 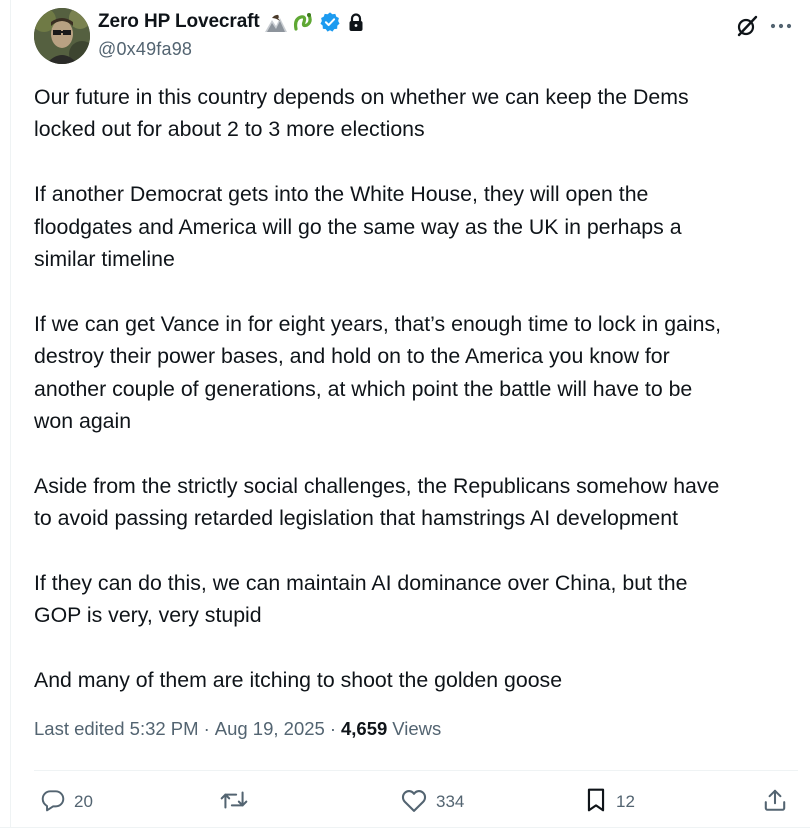 What do you see at coordinates (10, 414) in the screenshot?
I see `timeline-border-left` at bounding box center [10, 414].